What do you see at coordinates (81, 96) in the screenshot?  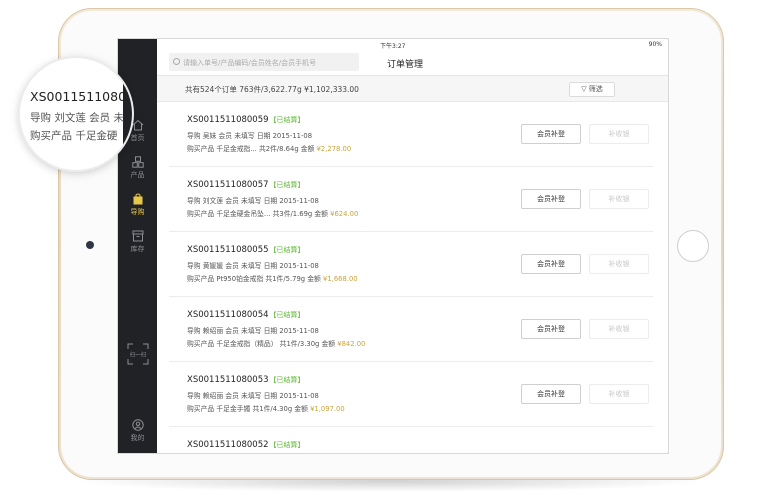 I see `magnified-order-number: XS00115110805` at bounding box center [81, 96].